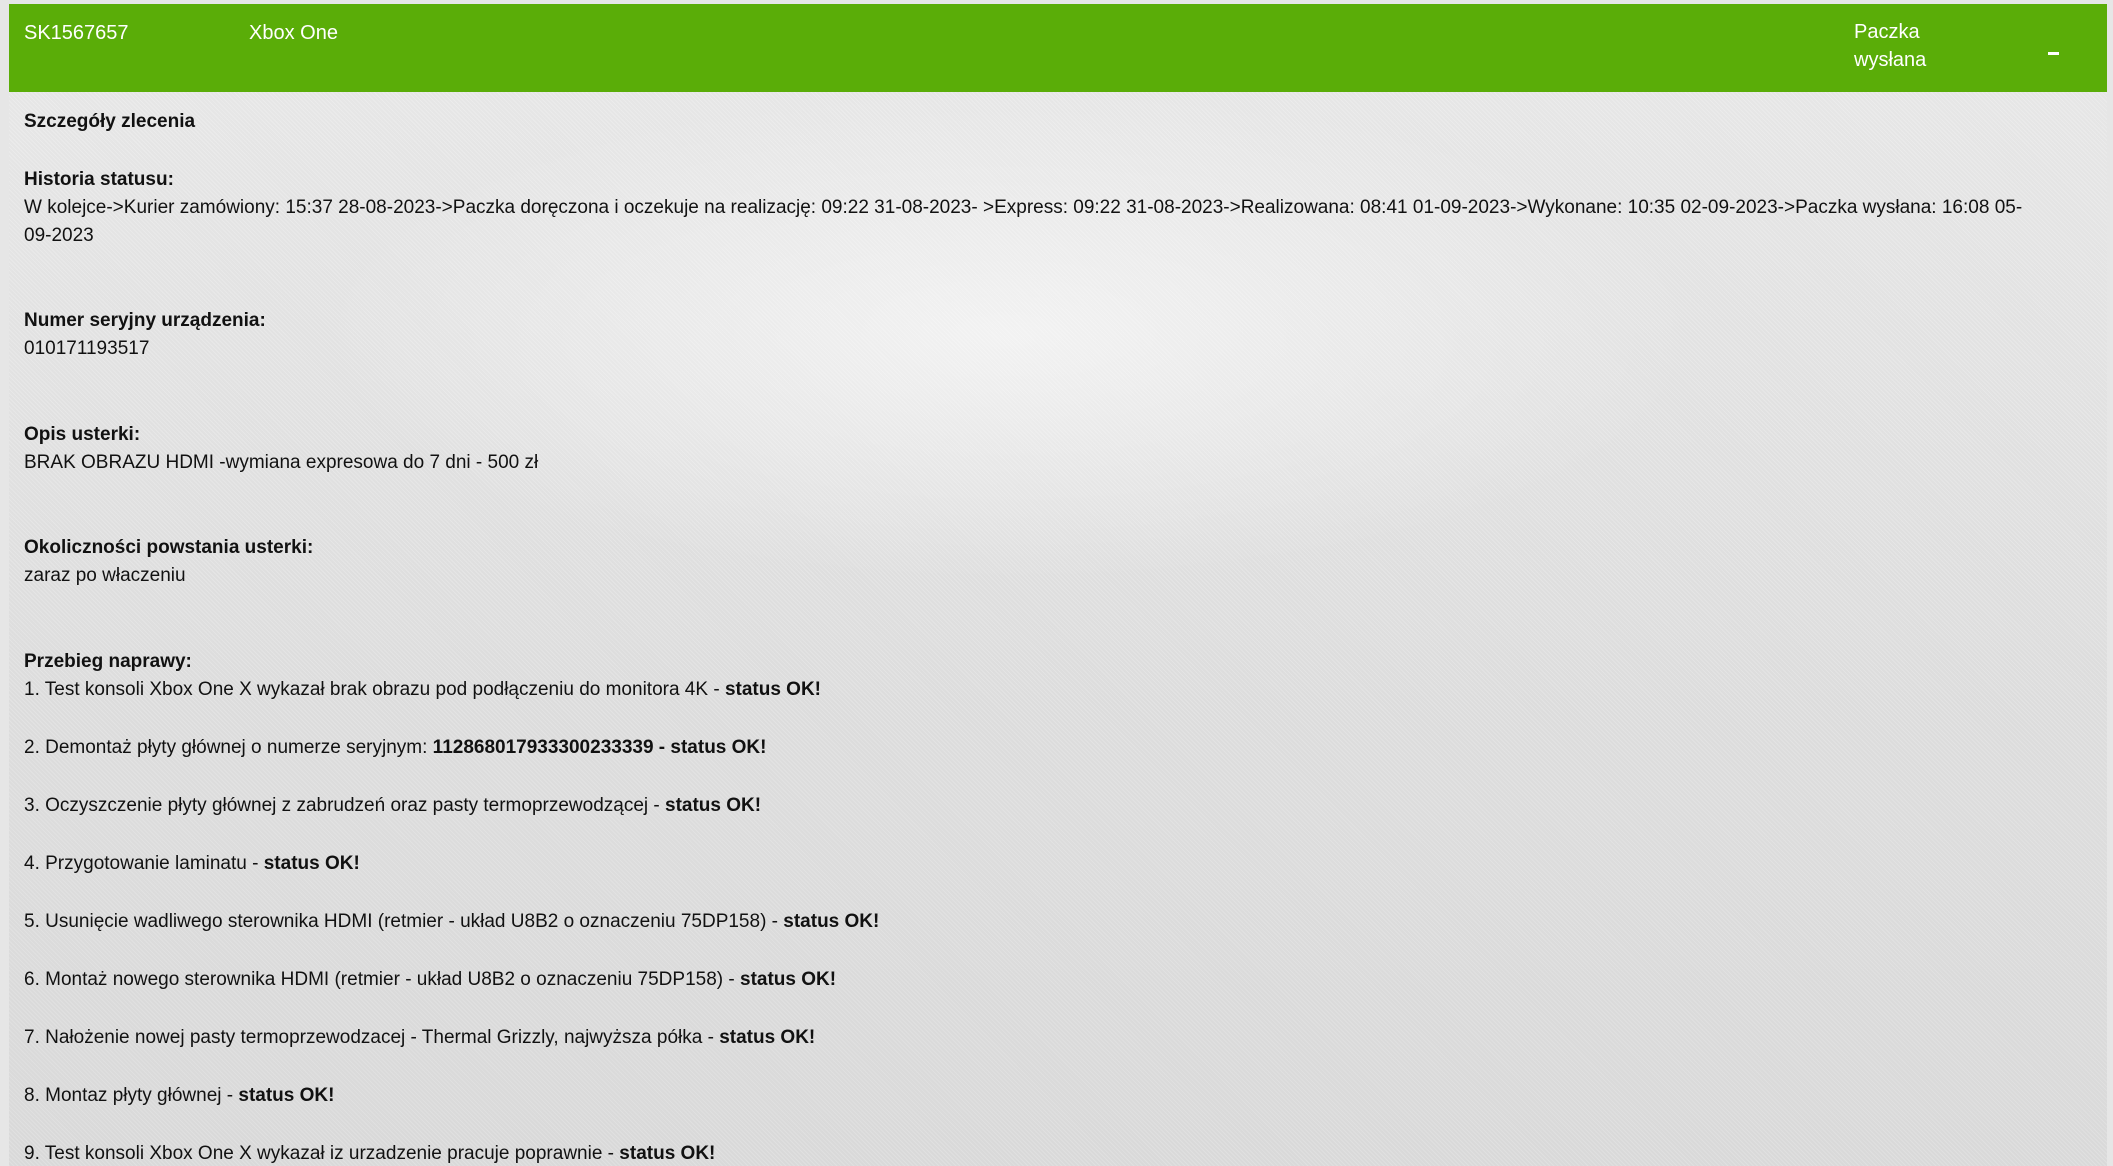  Describe the element at coordinates (1058, 48) in the screenshot. I see `order-header: SK1567657 Xbox One Paczka wysłana` at that location.